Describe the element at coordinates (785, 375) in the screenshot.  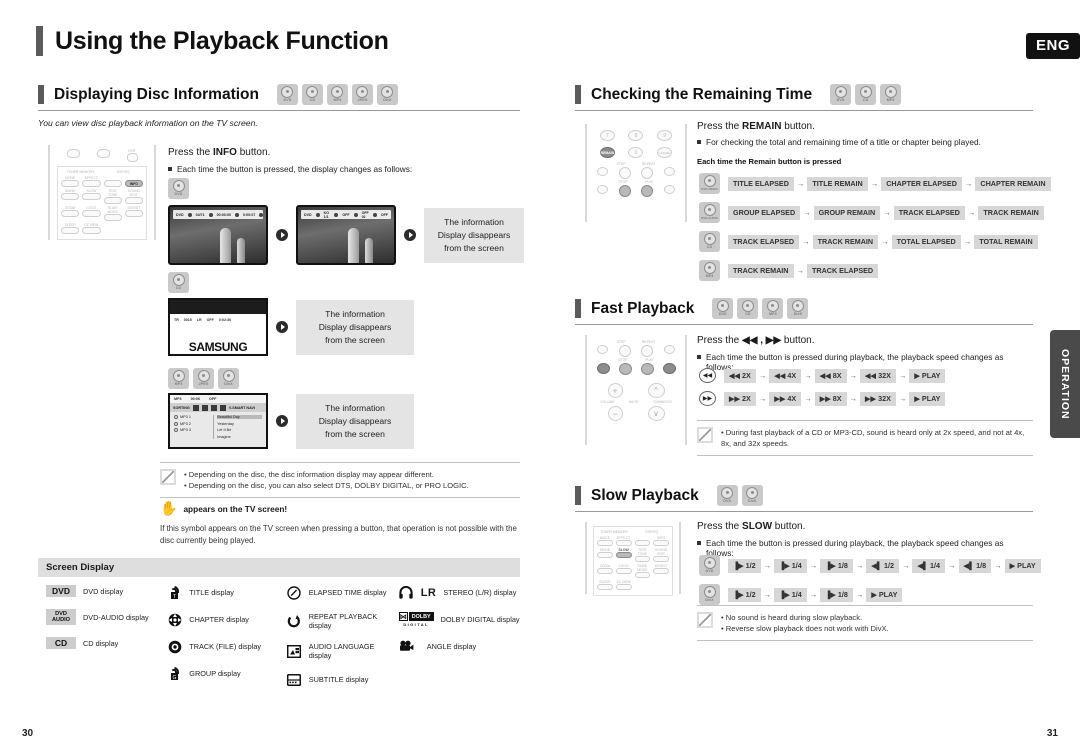
I see `sequence-step: ◀◀ 4X` at that location.